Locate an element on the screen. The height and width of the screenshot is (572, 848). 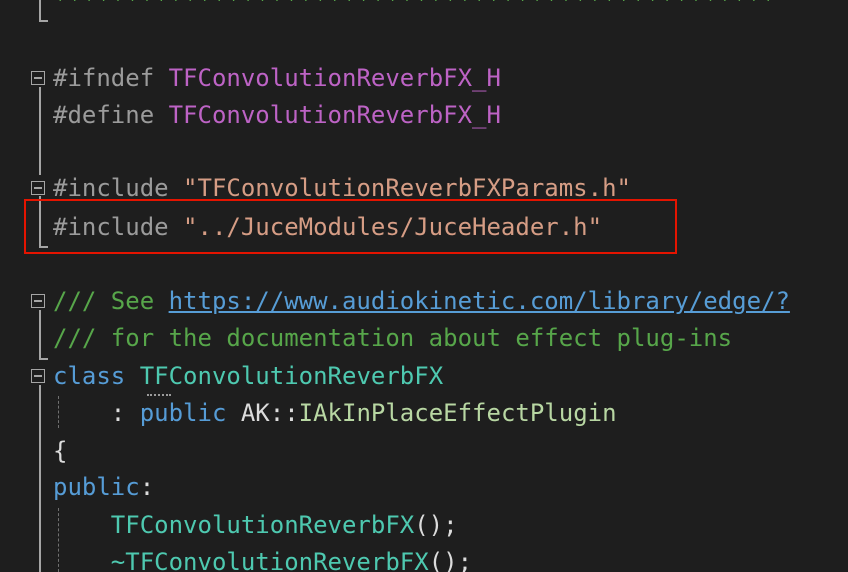
directive-include-1: #include is located at coordinates (111, 188).